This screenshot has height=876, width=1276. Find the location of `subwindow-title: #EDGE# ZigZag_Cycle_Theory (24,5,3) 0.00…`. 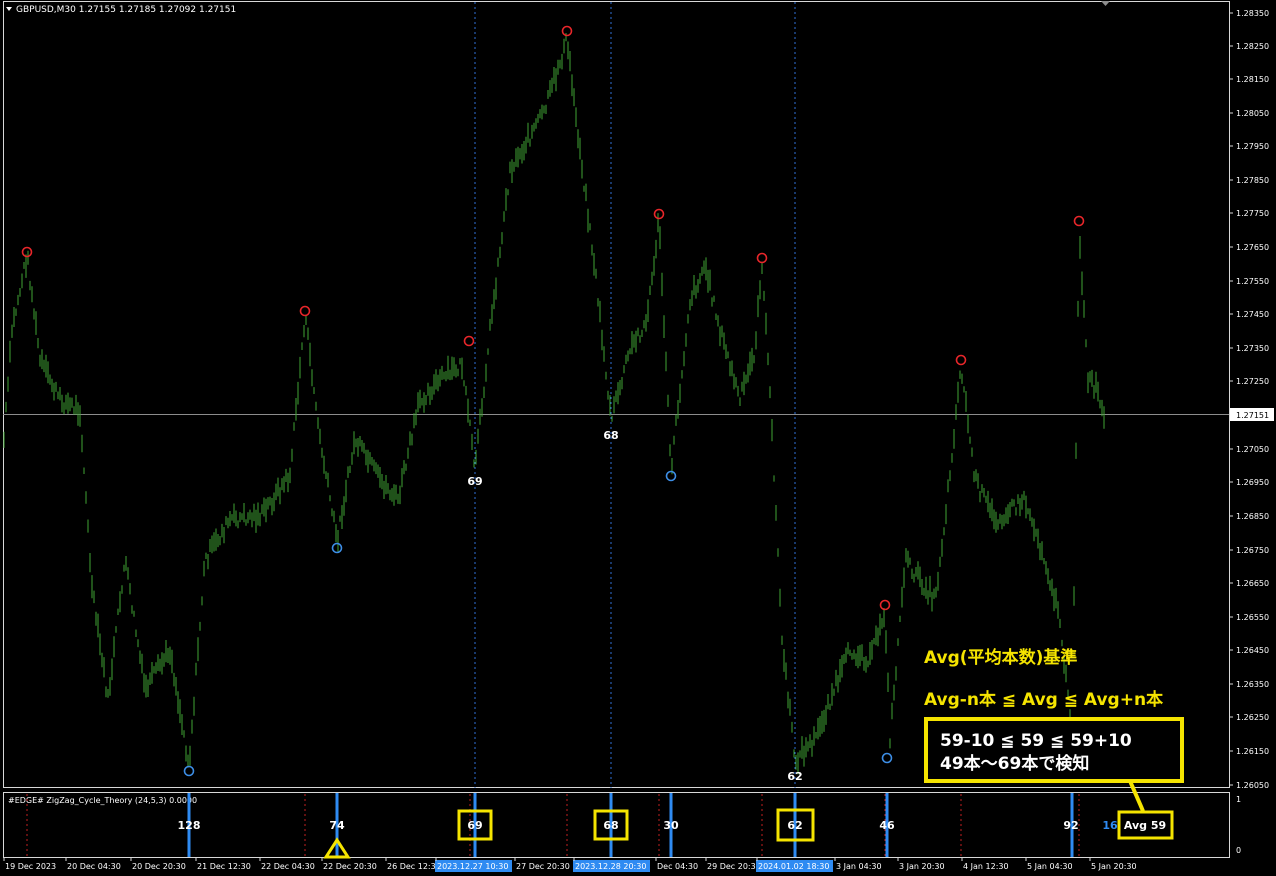

subwindow-title: #EDGE# ZigZag_Cycle_Theory (24,5,3) 0.00… is located at coordinates (102, 800).